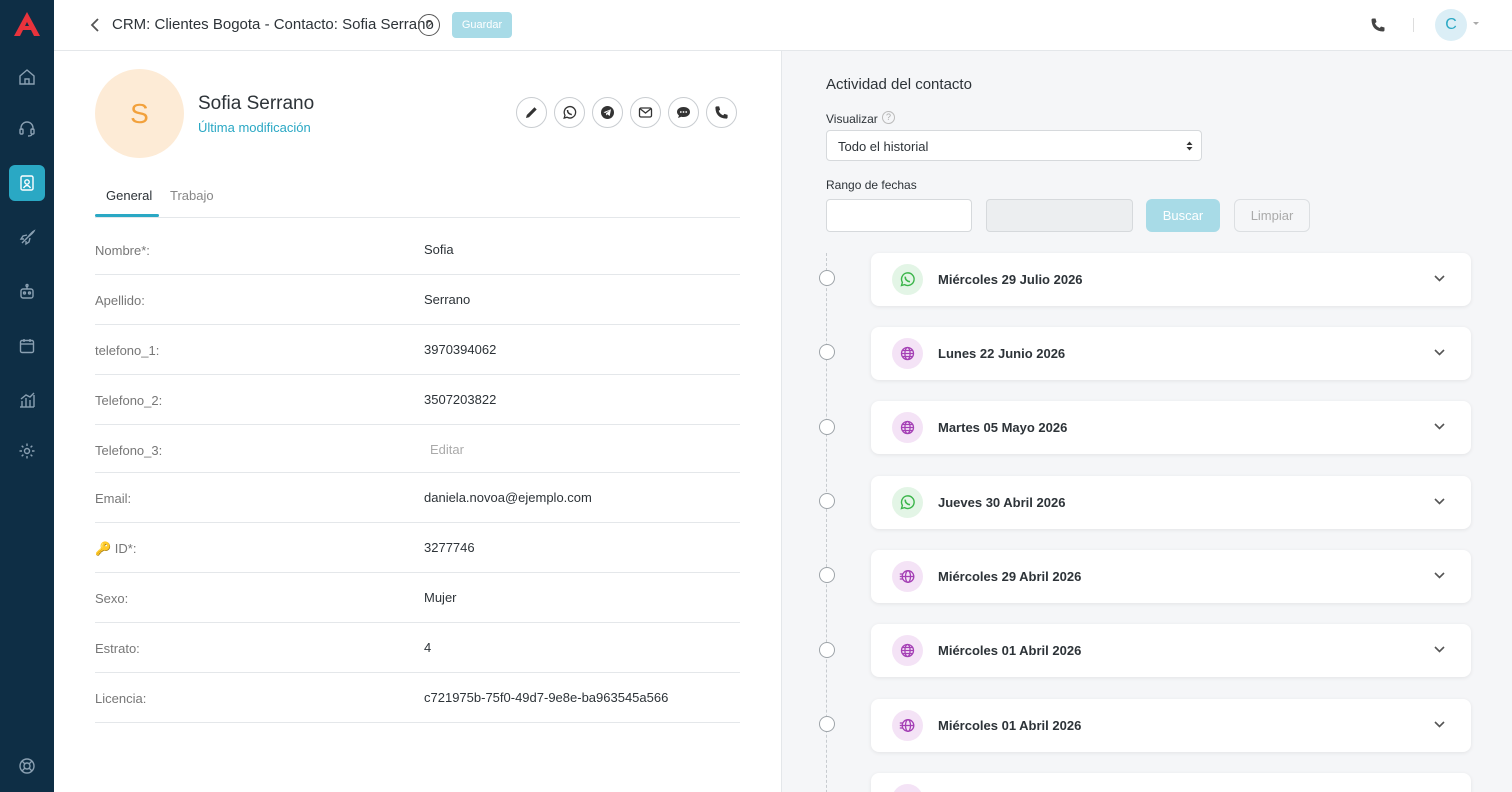  I want to click on select-updown-icon, so click(1189, 146).